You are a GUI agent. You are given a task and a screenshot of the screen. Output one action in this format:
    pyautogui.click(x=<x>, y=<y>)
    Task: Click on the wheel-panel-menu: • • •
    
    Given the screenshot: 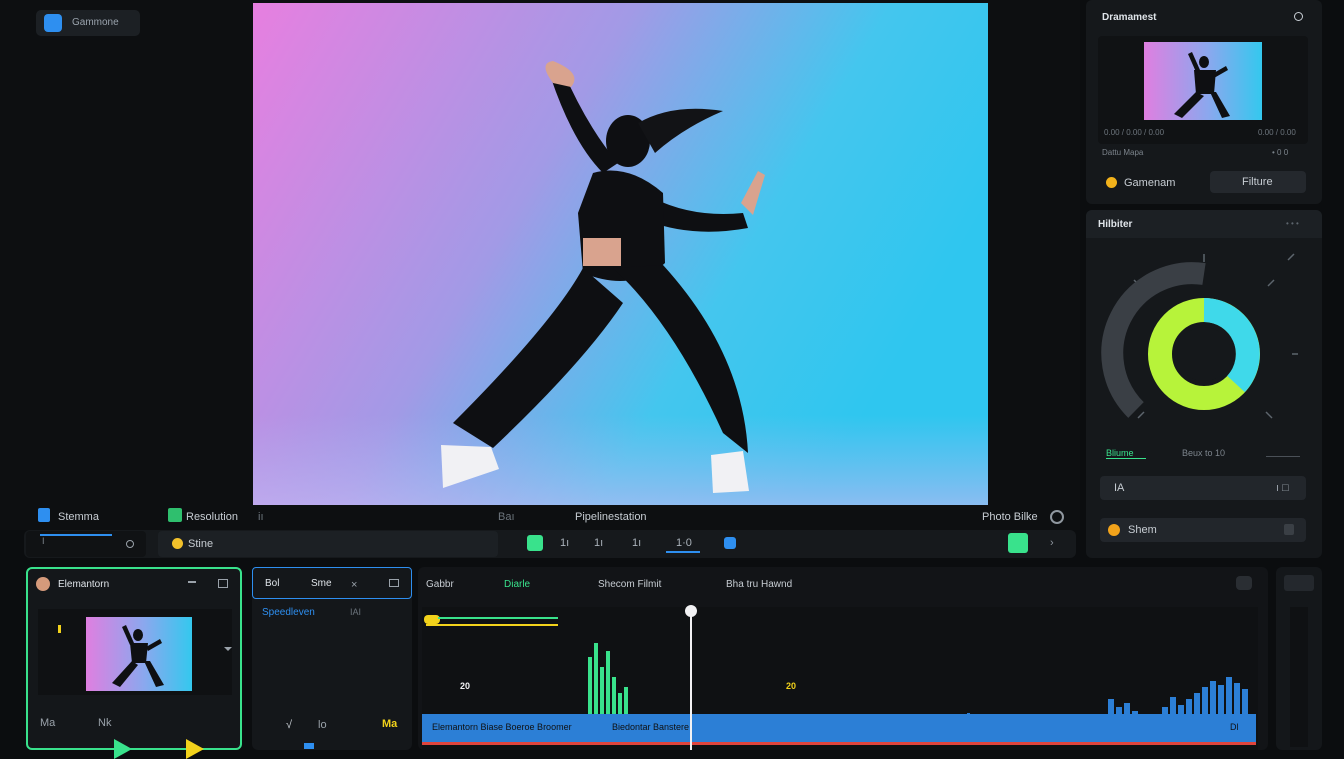 What is the action you would take?
    pyautogui.click(x=1292, y=223)
    